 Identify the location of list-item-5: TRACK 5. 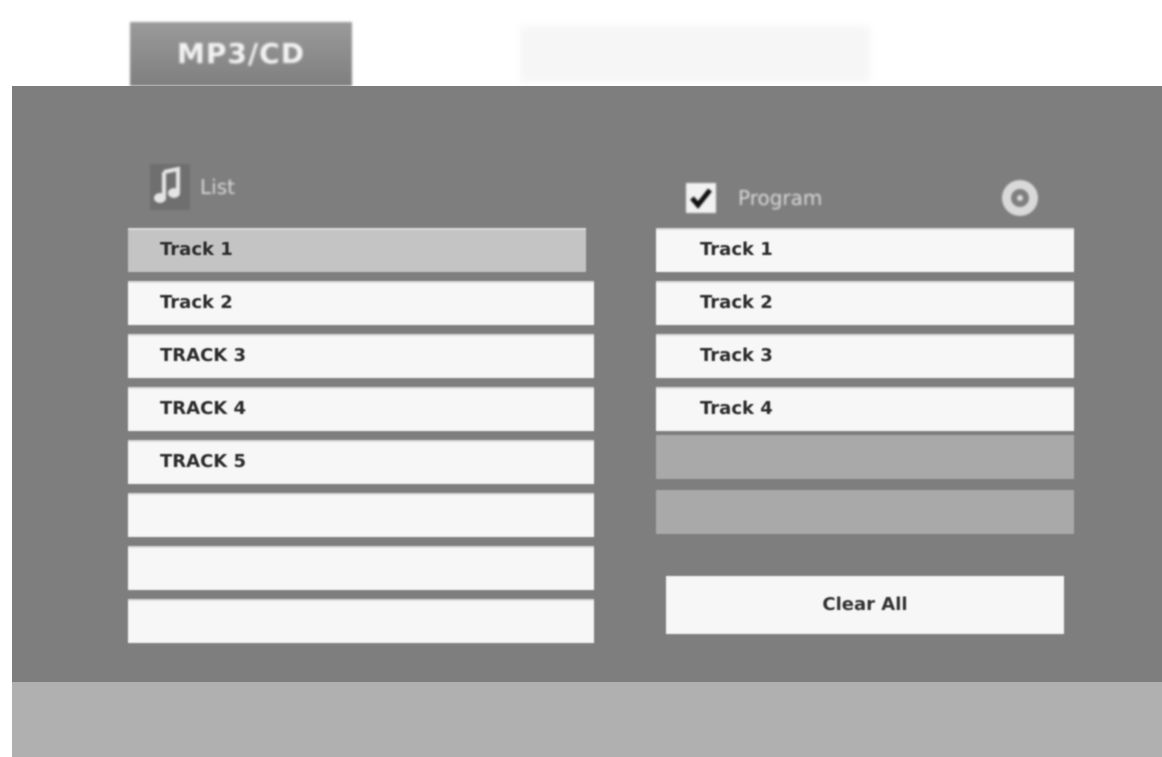
(361, 462).